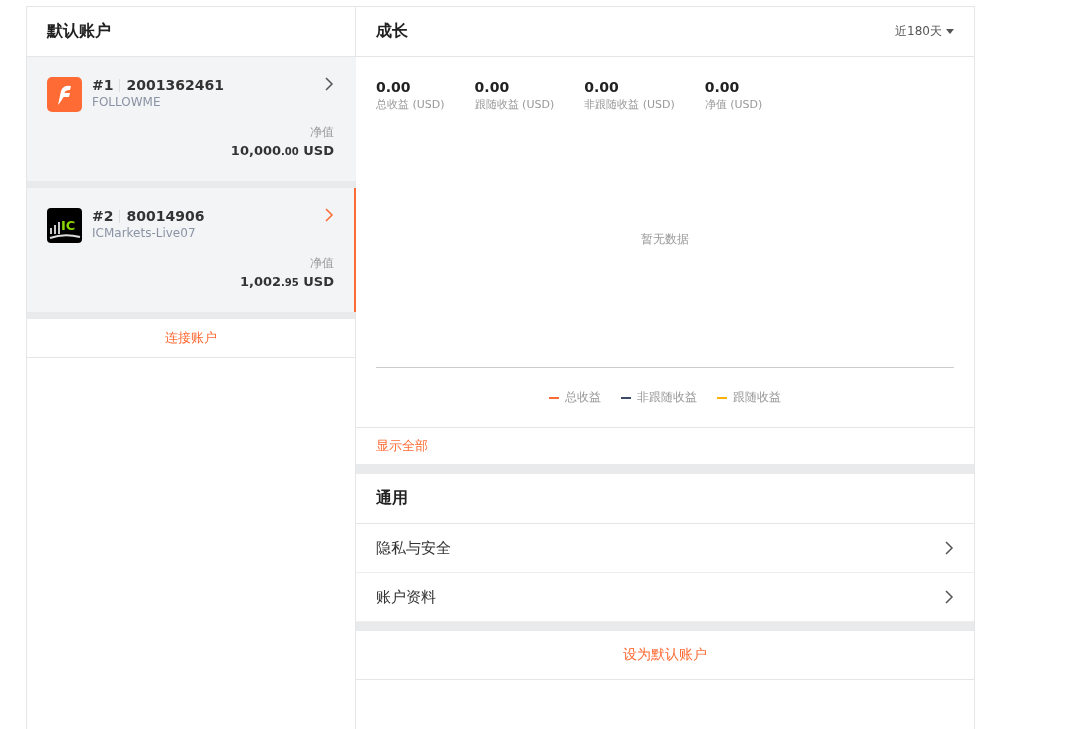 This screenshot has height=729, width=1084. I want to click on settings-label: 账户资料, so click(406, 597).